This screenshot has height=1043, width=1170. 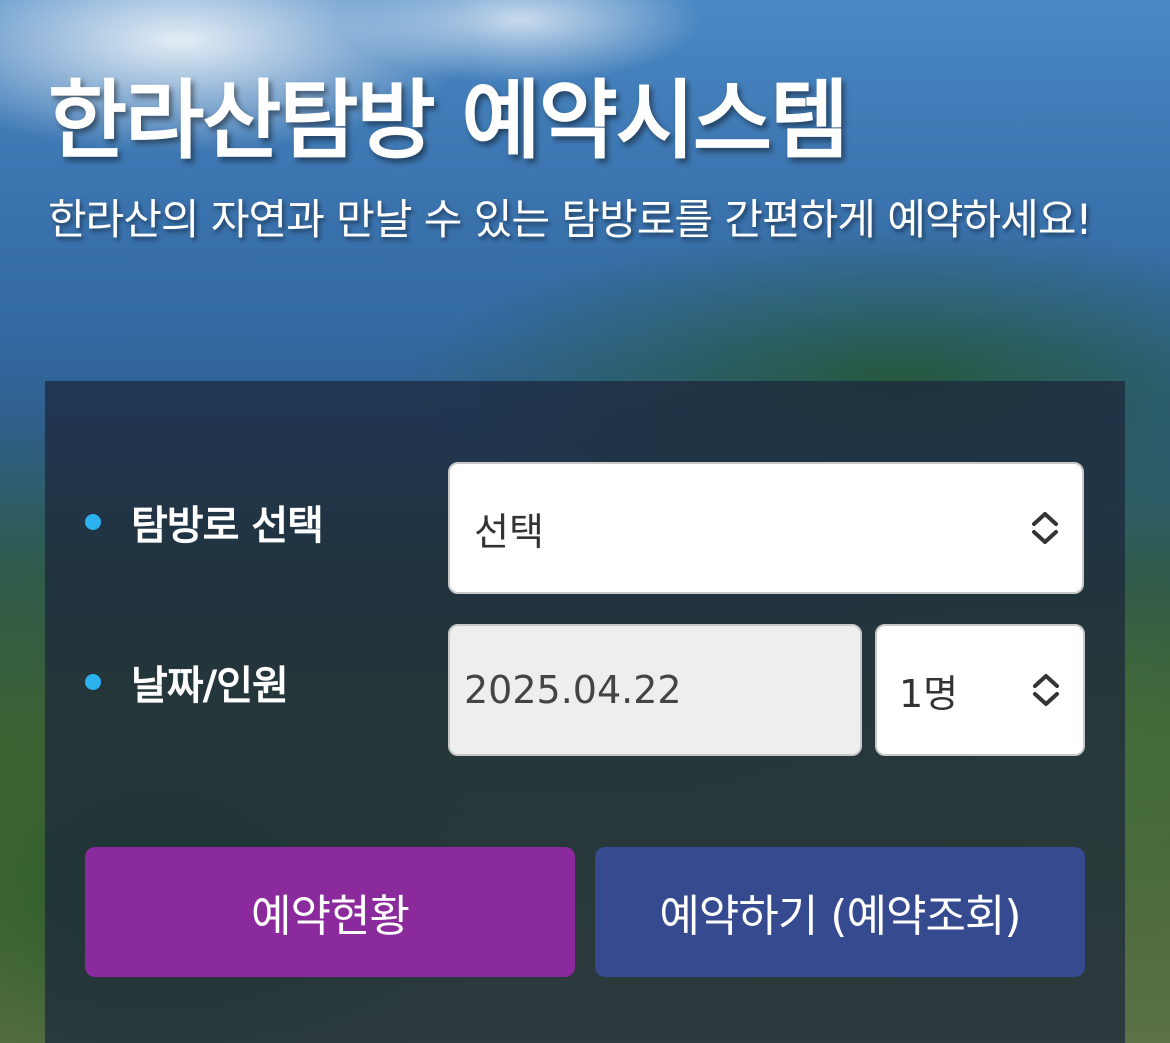 I want to click on trail-label-row: 탐방로 선택, so click(x=204, y=522).